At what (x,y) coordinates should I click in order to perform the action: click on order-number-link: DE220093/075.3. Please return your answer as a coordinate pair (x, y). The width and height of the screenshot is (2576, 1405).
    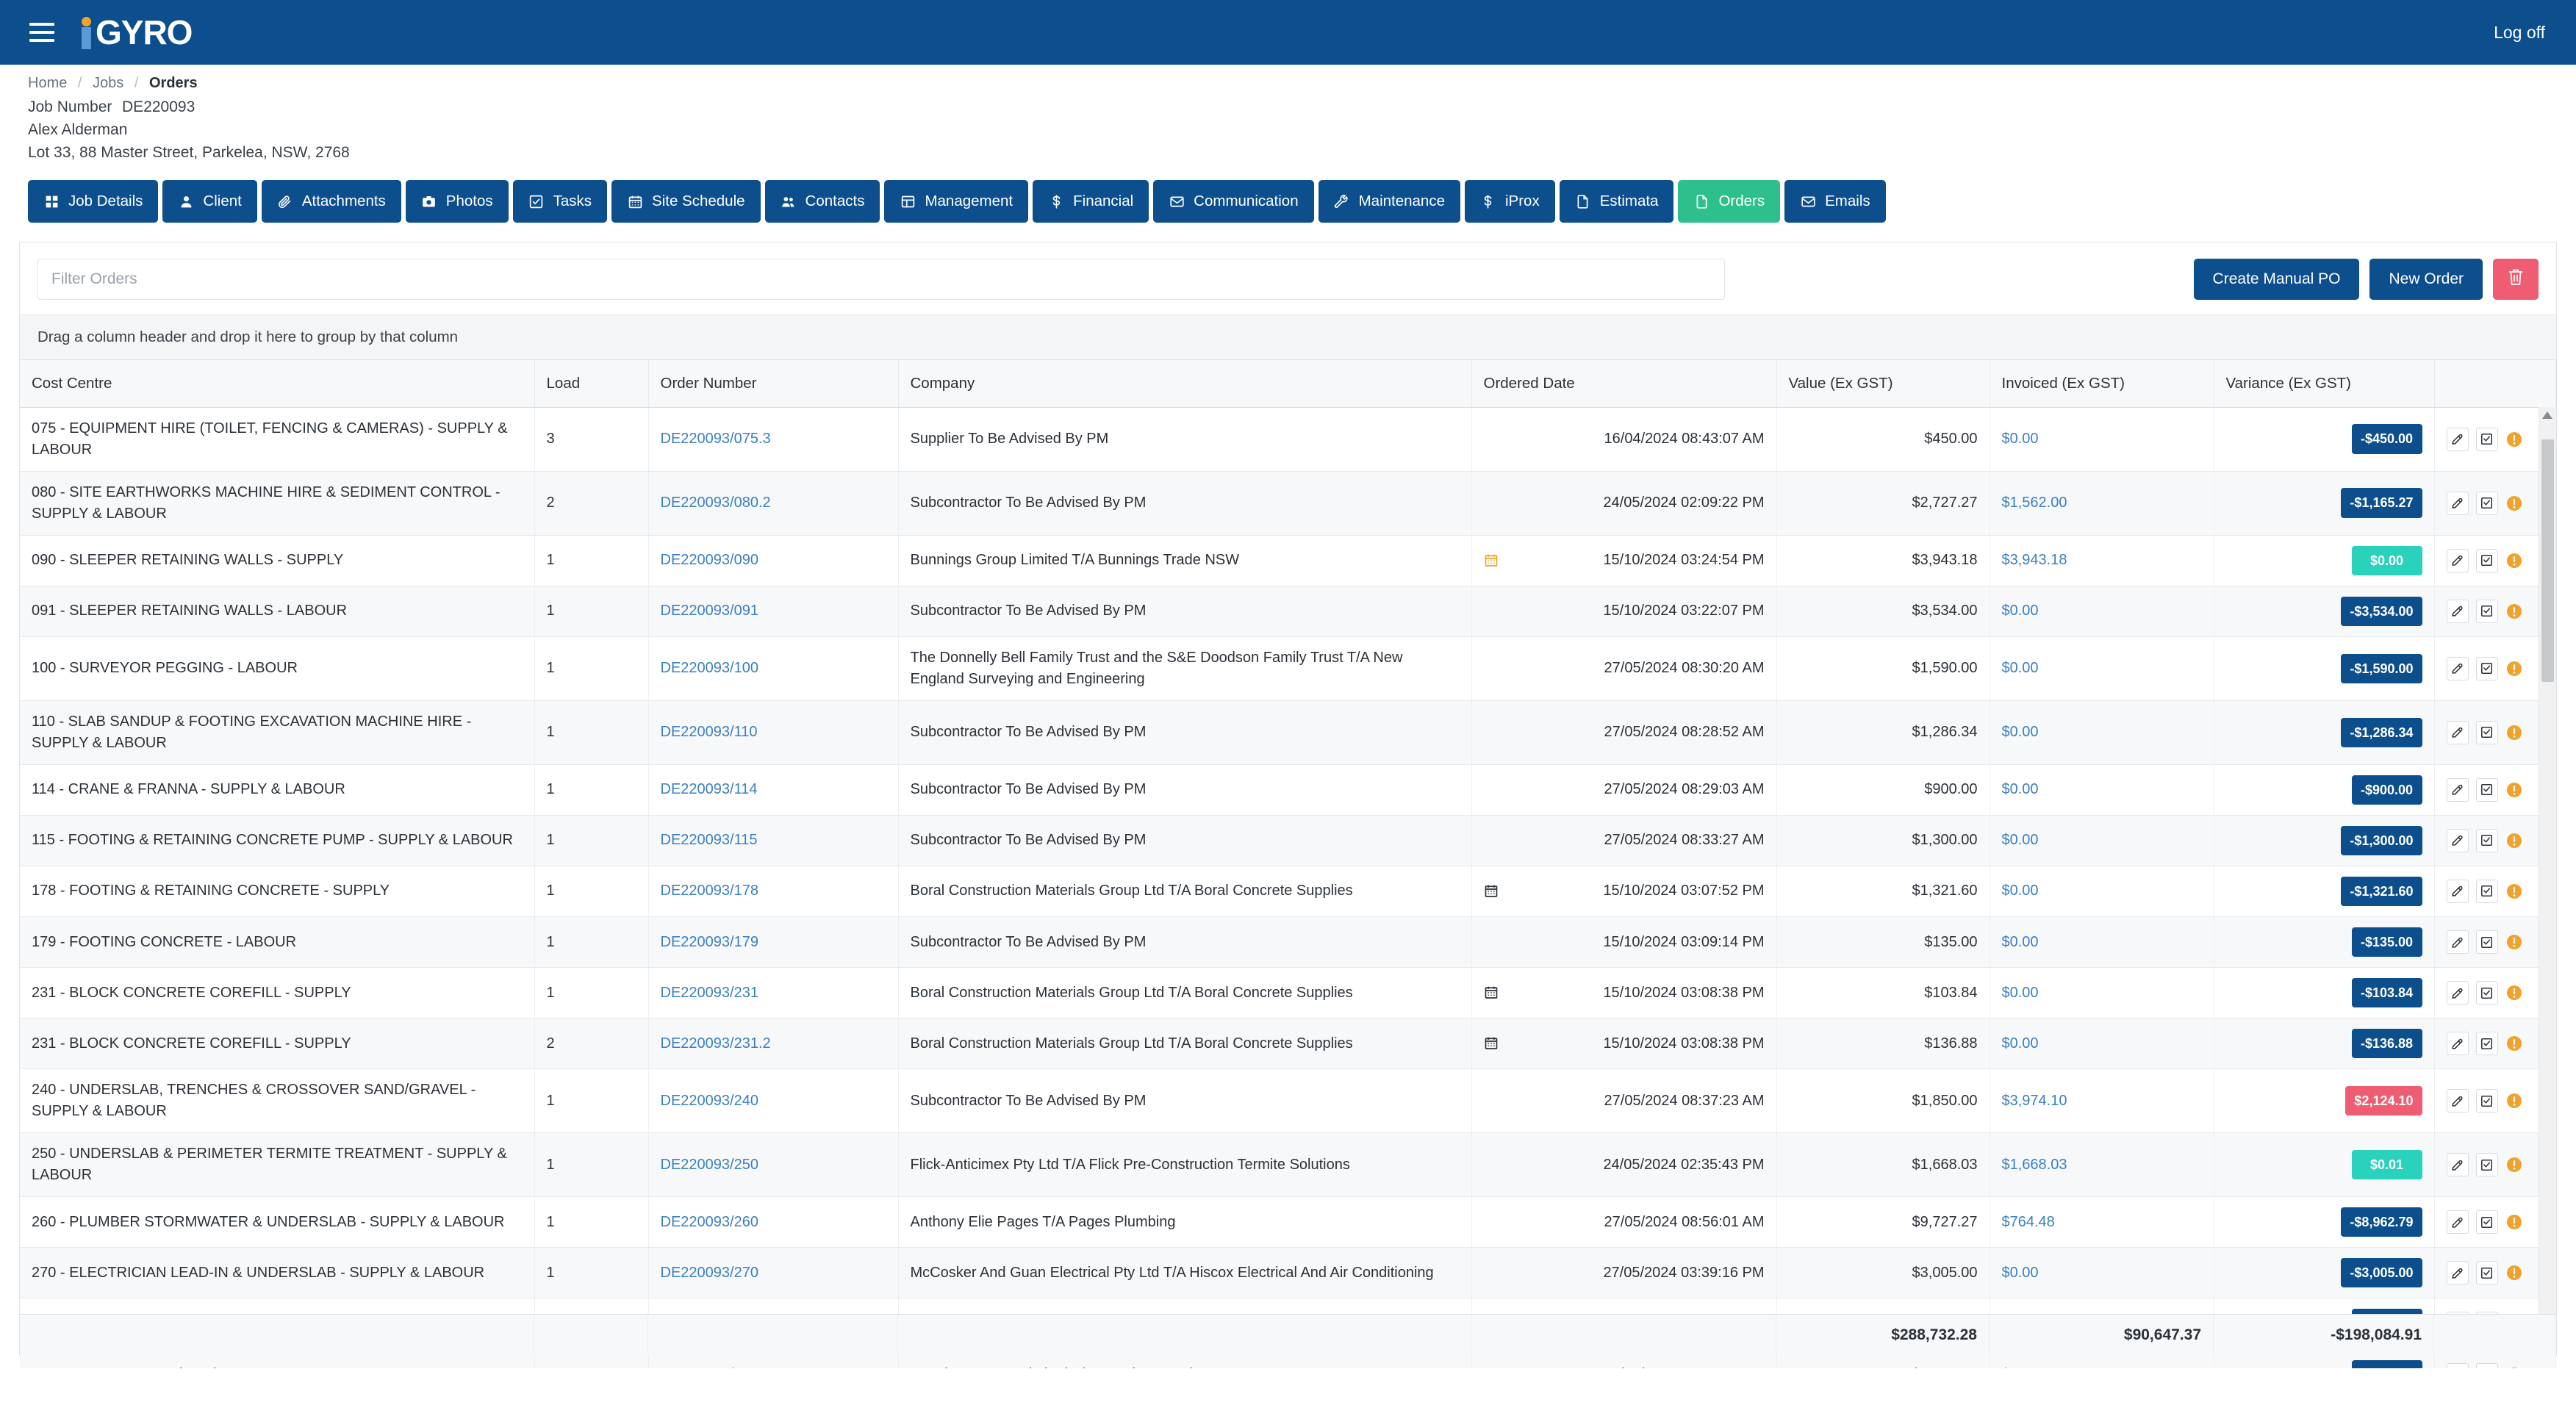
    Looking at the image, I should click on (716, 439).